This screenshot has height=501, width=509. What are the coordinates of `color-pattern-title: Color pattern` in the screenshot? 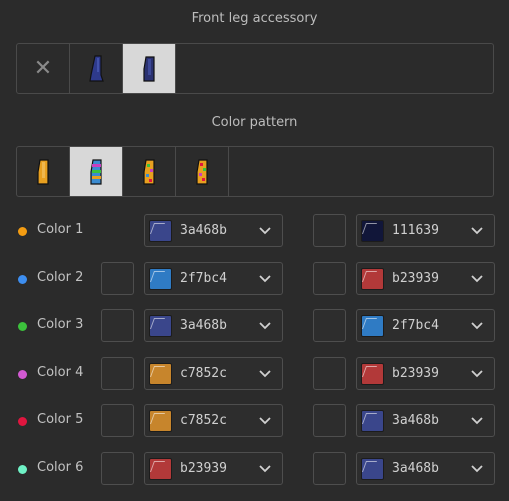 It's located at (254, 122).